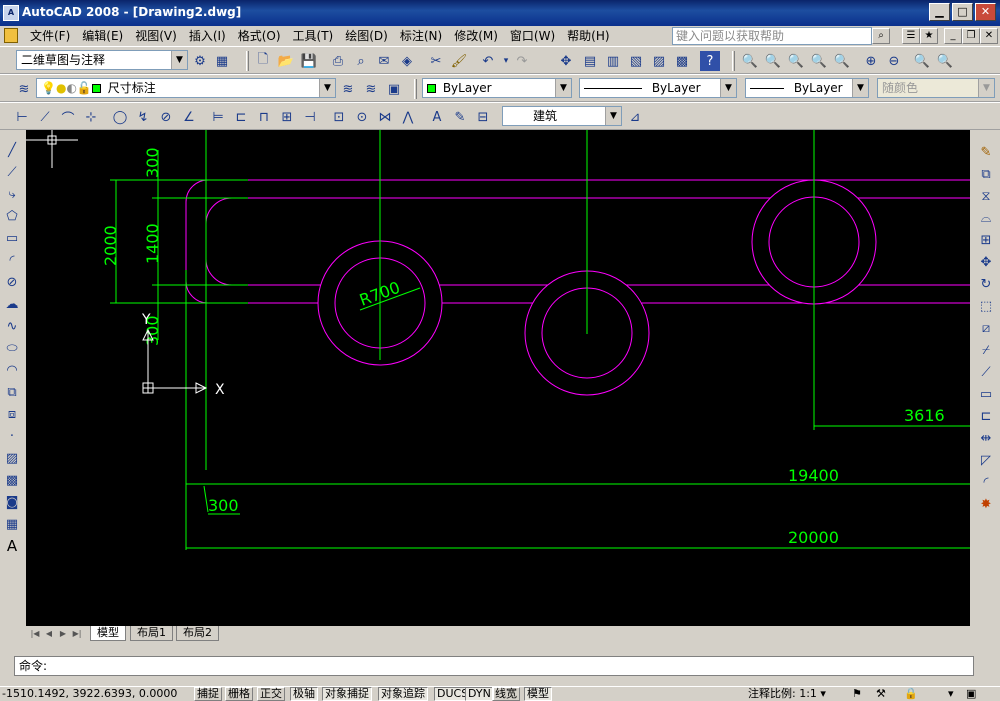 The height and width of the screenshot is (701, 1000). I want to click on last-tab-icon: ▶|, so click(77, 633).